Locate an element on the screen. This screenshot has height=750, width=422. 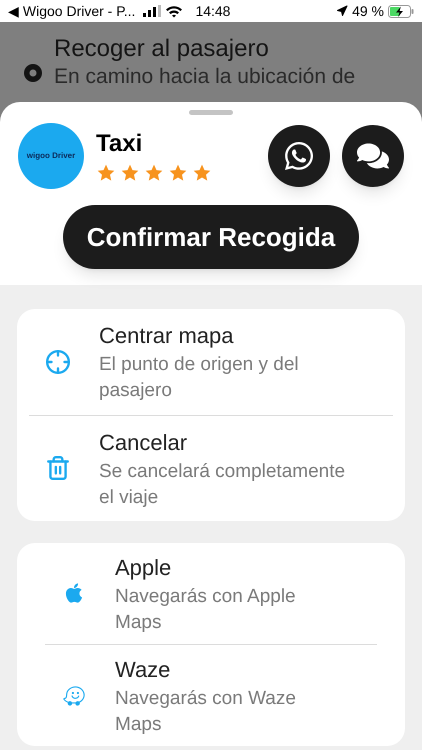
apple-icon is located at coordinates (74, 593).